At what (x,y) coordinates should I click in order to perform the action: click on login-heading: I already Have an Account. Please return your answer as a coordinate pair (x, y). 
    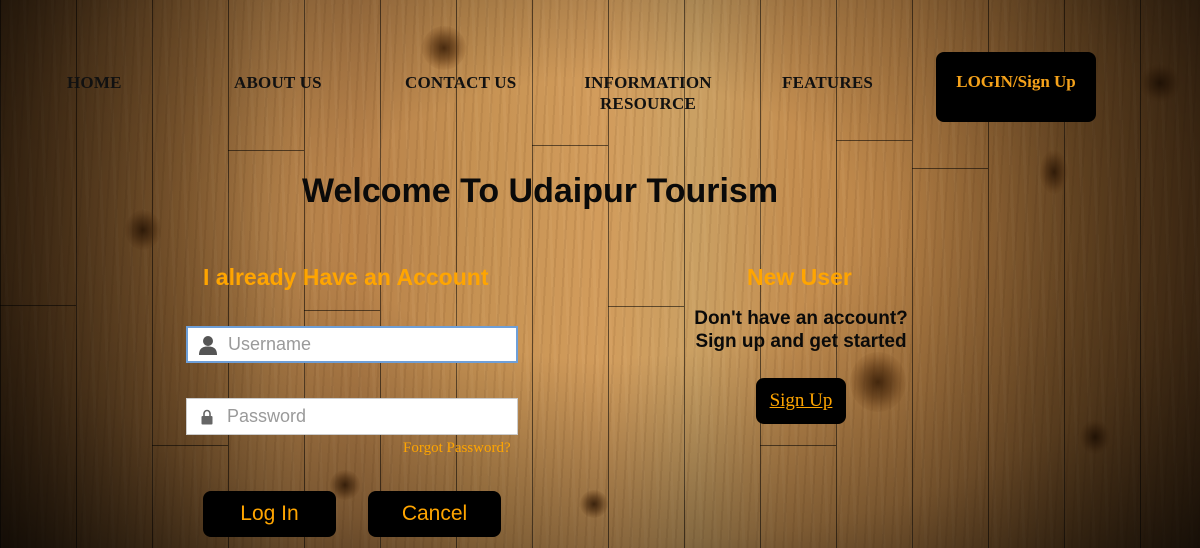
    Looking at the image, I should click on (346, 277).